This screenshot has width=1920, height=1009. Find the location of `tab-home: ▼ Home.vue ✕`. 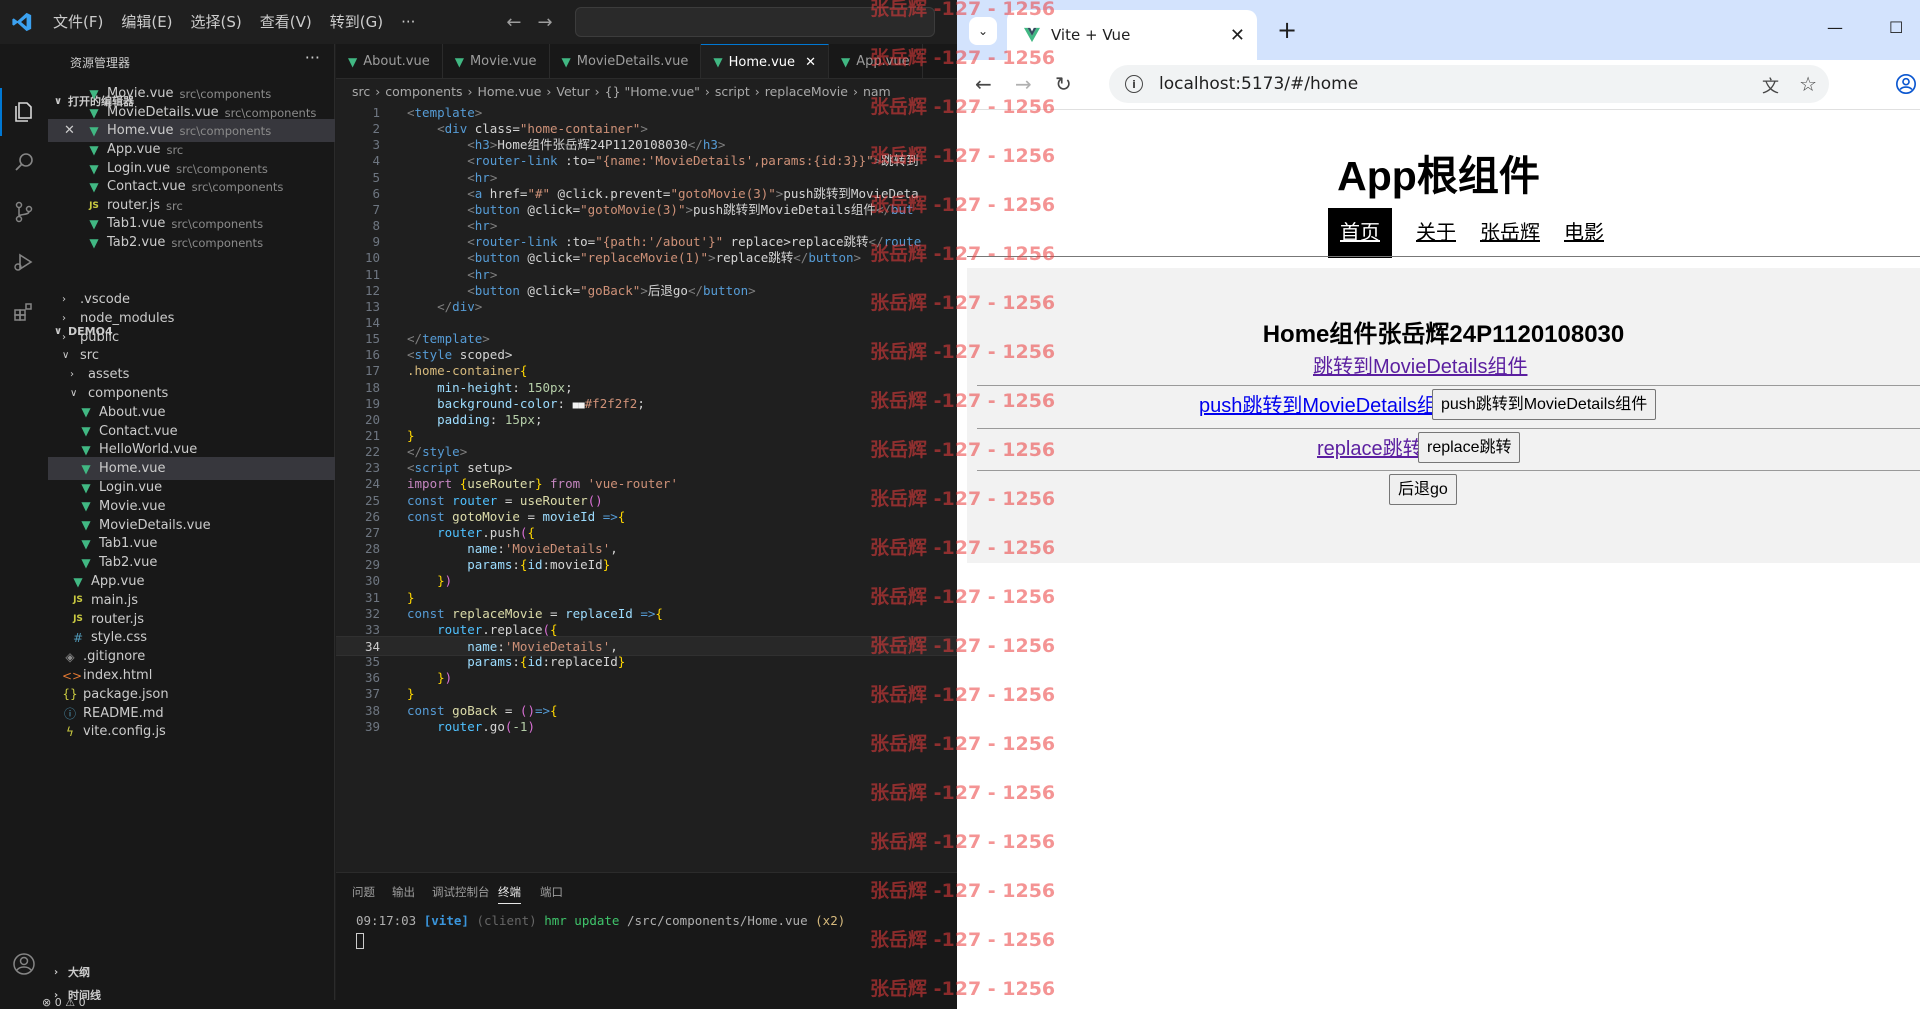

tab-home: ▼ Home.vue ✕ is located at coordinates (765, 61).